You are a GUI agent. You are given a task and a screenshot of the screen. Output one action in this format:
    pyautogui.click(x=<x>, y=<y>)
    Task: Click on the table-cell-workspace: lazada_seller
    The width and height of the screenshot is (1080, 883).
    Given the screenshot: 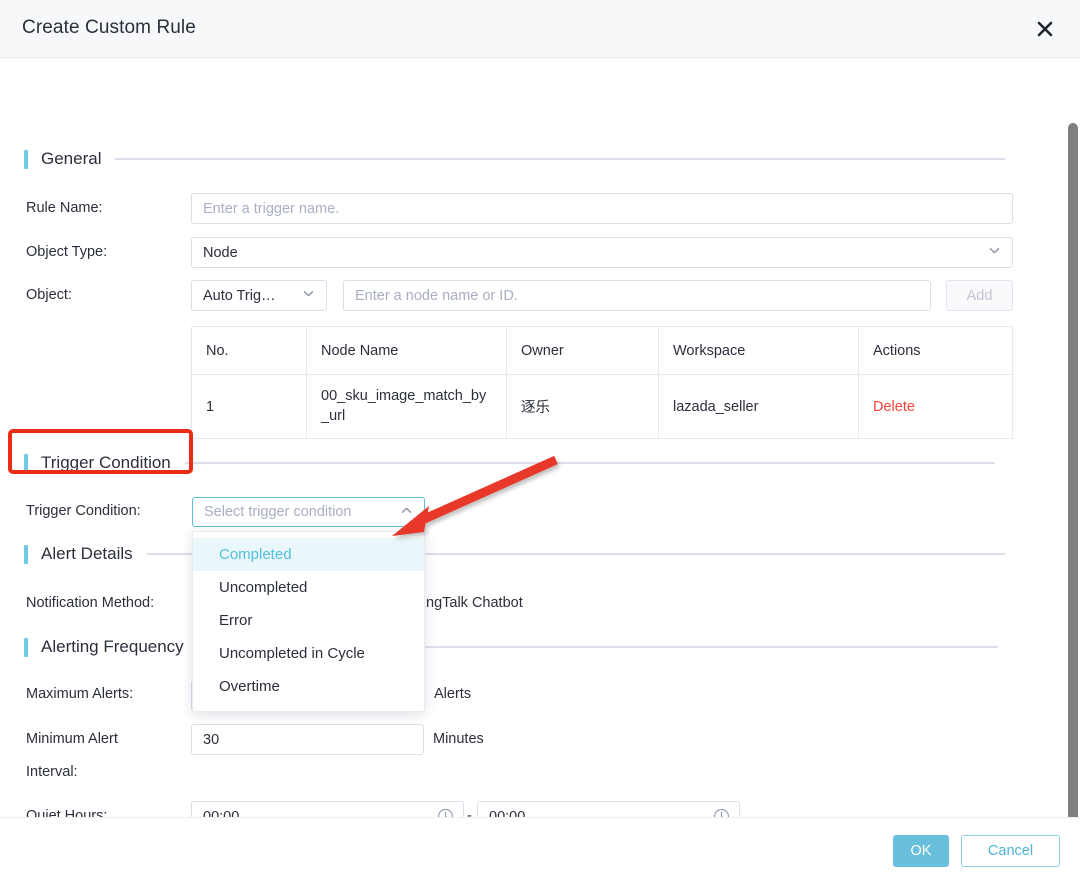 What is the action you would take?
    pyautogui.click(x=759, y=406)
    